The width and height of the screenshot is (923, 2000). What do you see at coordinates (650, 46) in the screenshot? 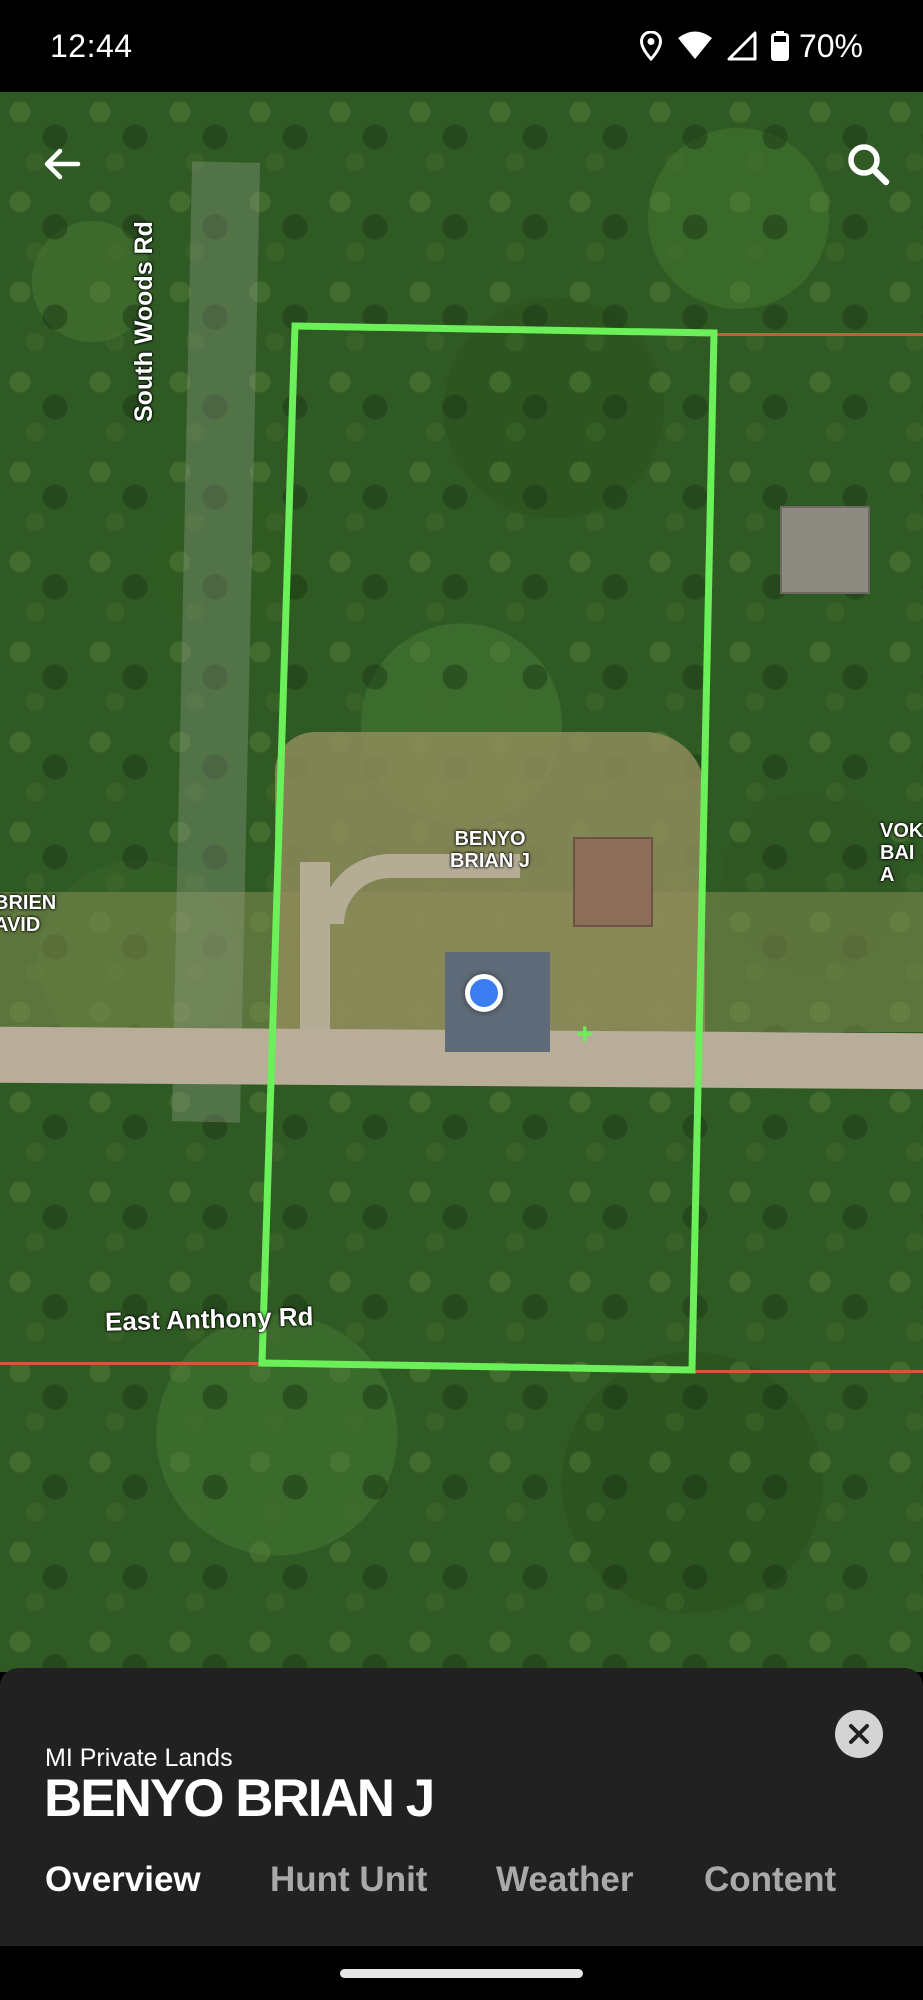
I see `location-icon` at bounding box center [650, 46].